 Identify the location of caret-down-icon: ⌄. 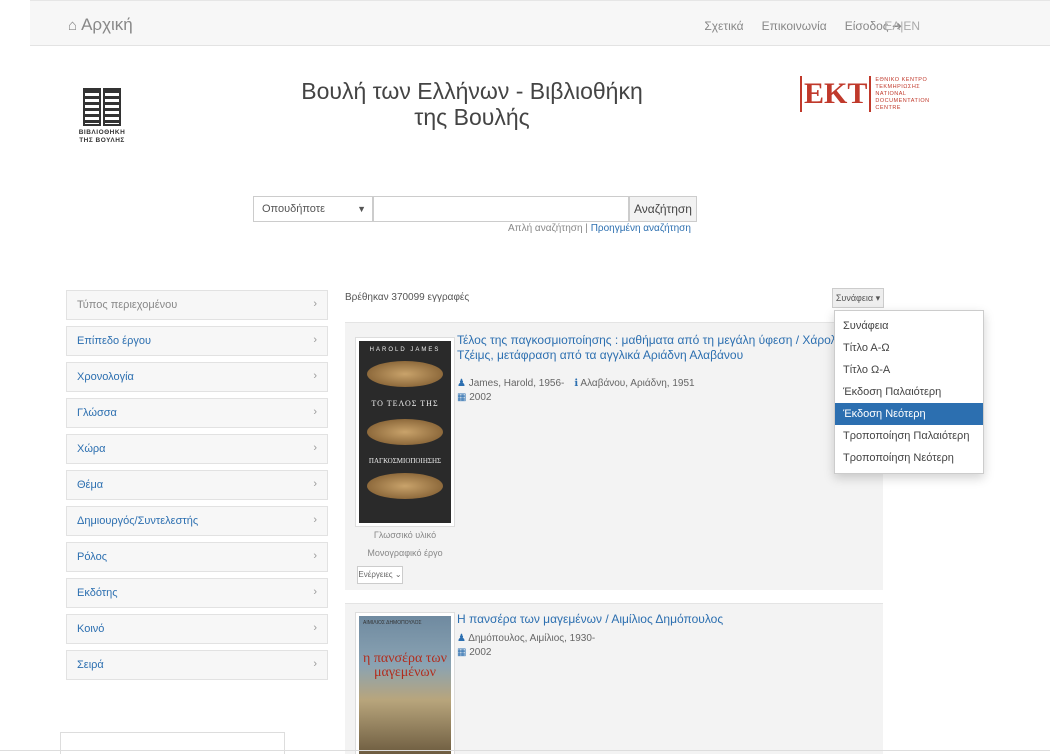
(398, 574).